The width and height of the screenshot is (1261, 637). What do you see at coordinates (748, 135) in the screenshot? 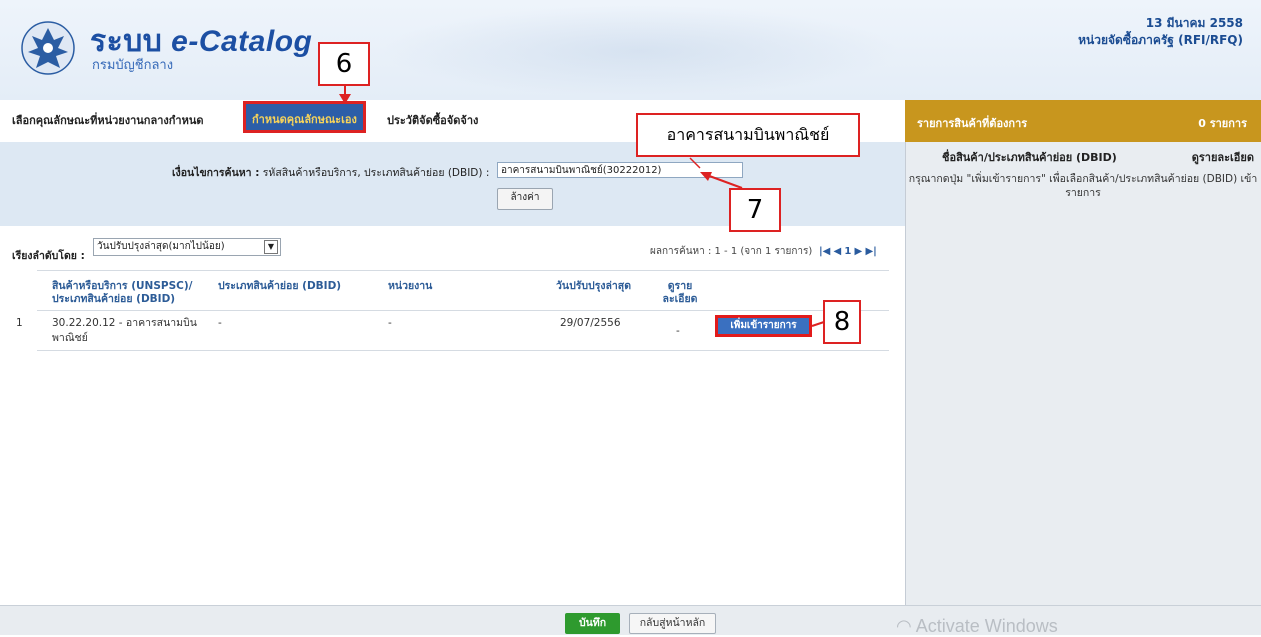
I see `search-term-note: อาคารสนามบินพาณิชย์` at bounding box center [748, 135].